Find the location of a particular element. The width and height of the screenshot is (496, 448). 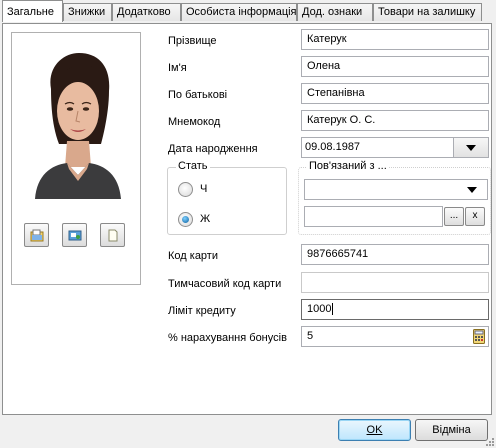

text-caret is located at coordinates (333, 309).